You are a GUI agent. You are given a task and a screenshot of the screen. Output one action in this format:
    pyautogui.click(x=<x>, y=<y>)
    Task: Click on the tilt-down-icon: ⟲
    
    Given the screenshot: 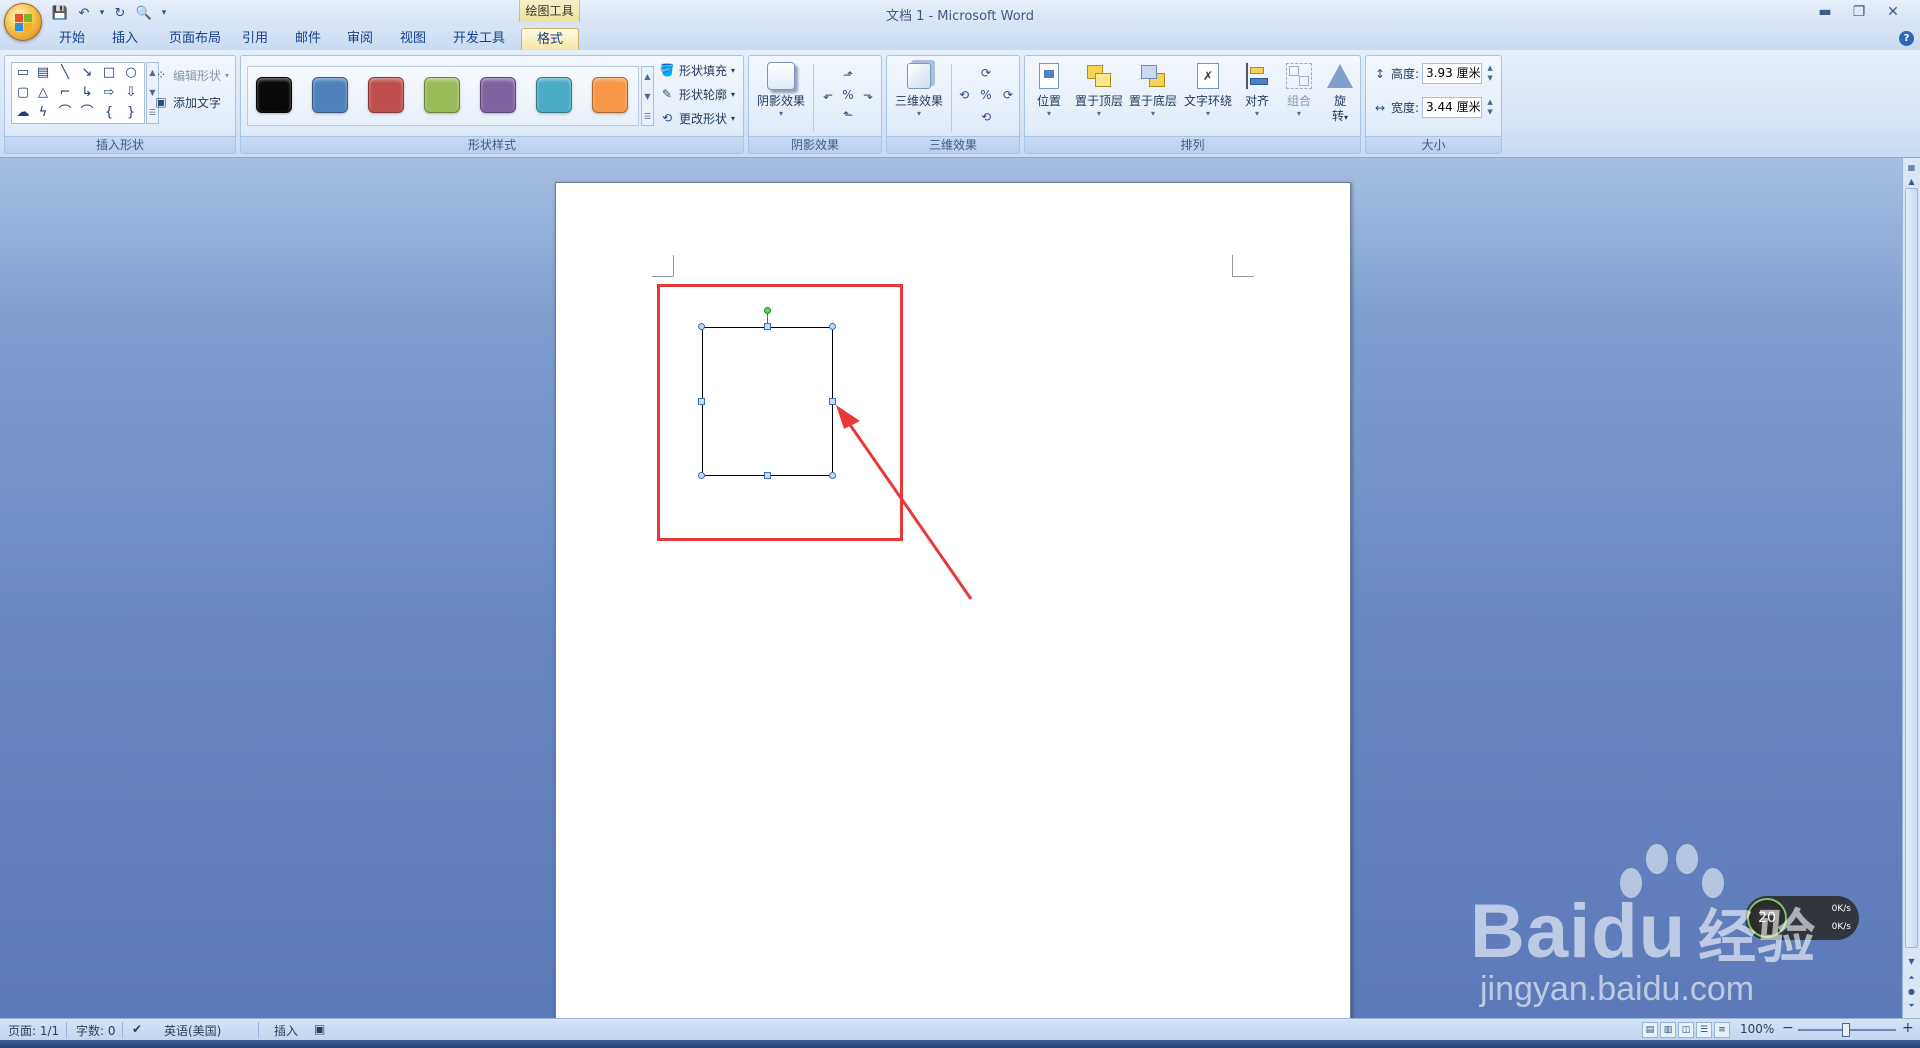 What is the action you would take?
    pyautogui.click(x=986, y=117)
    